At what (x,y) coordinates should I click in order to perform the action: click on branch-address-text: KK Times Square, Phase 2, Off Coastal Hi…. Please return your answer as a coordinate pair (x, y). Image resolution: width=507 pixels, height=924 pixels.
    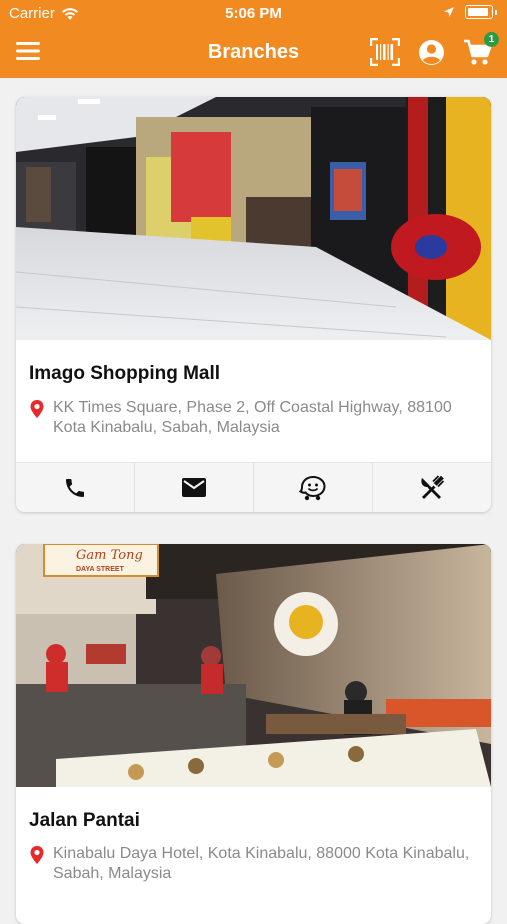
    Looking at the image, I should click on (252, 417).